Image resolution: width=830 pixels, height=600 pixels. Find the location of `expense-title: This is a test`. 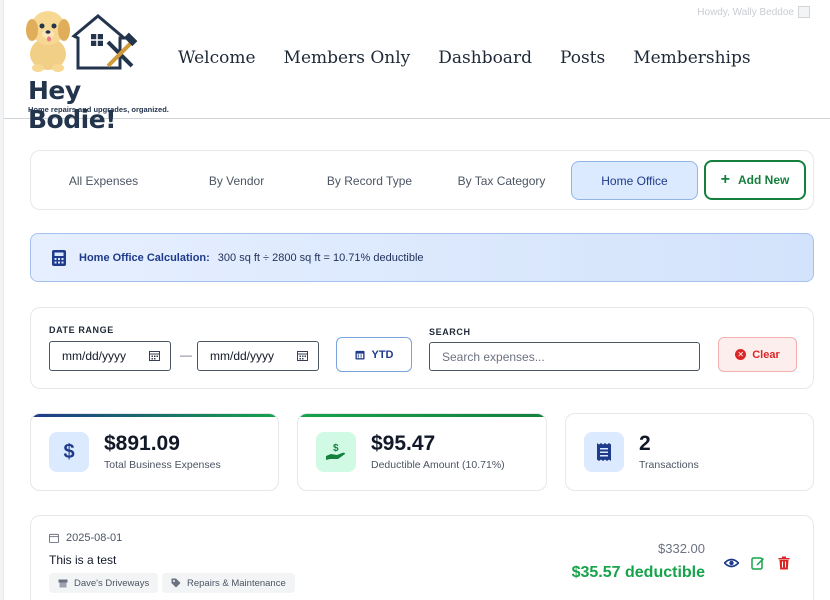

expense-title: This is a test is located at coordinates (83, 560).